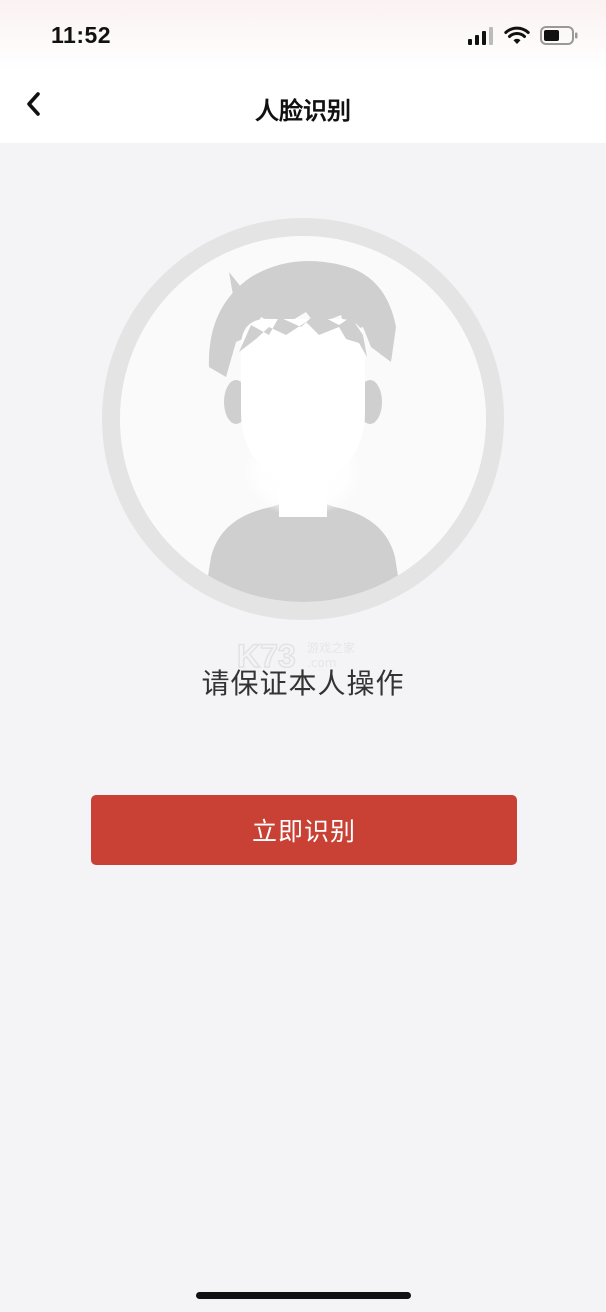  I want to click on watermark-subtitle: 游戏之家, so click(331, 647).